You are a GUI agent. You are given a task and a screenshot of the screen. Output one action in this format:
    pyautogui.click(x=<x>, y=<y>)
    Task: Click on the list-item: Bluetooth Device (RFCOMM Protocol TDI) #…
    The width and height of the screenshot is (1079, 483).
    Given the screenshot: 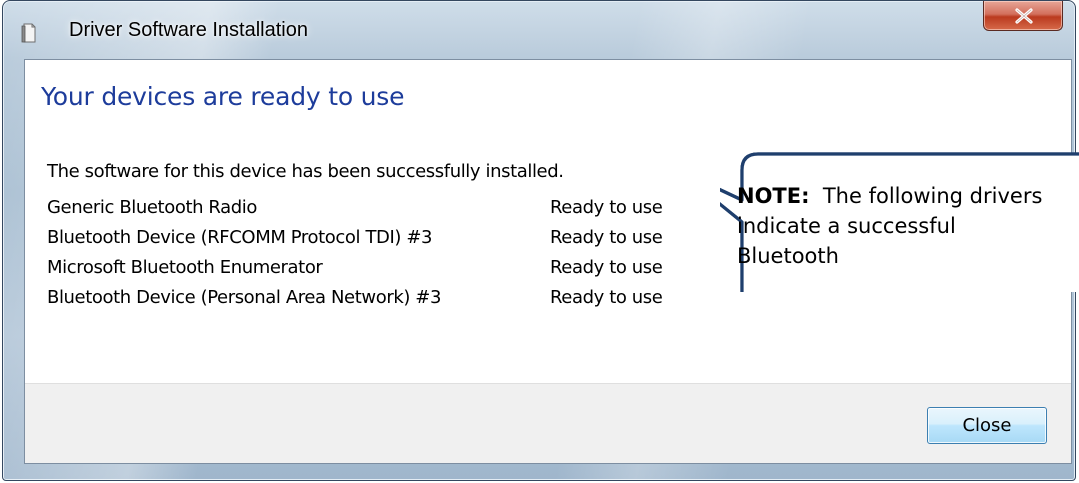 What is the action you would take?
    pyautogui.click(x=377, y=242)
    